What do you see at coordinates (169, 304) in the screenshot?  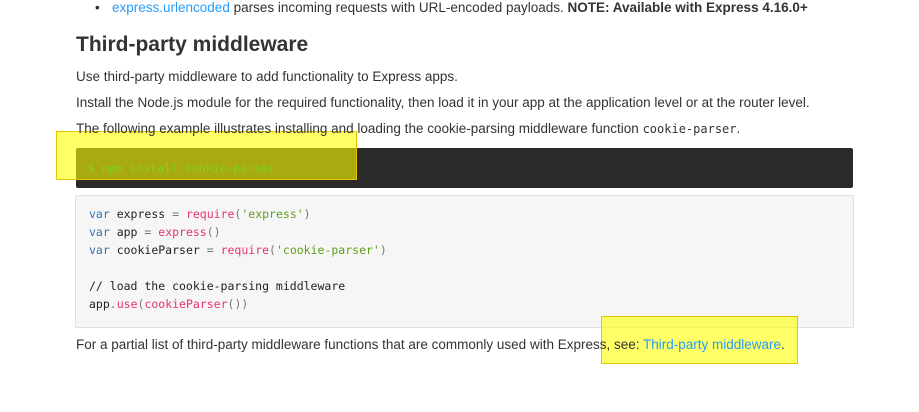 I see `code-line: app.use(cookieParser())` at bounding box center [169, 304].